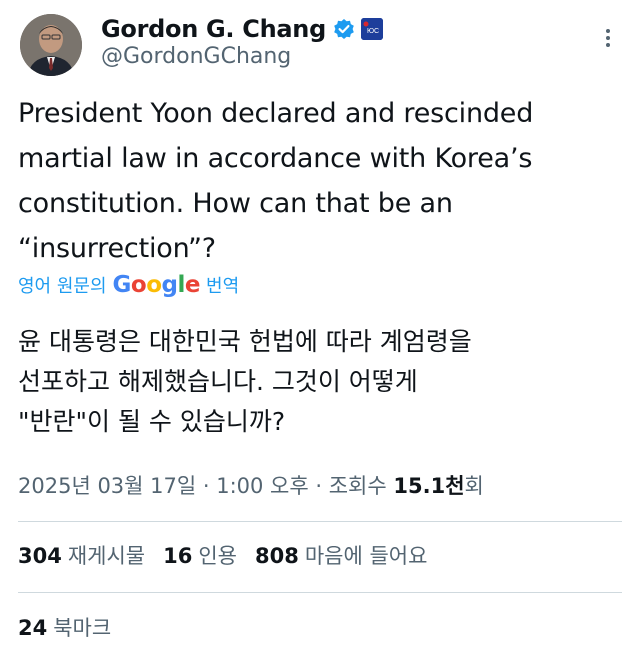  Describe the element at coordinates (223, 286) in the screenshot. I see `translate-suffix: 번역` at that location.